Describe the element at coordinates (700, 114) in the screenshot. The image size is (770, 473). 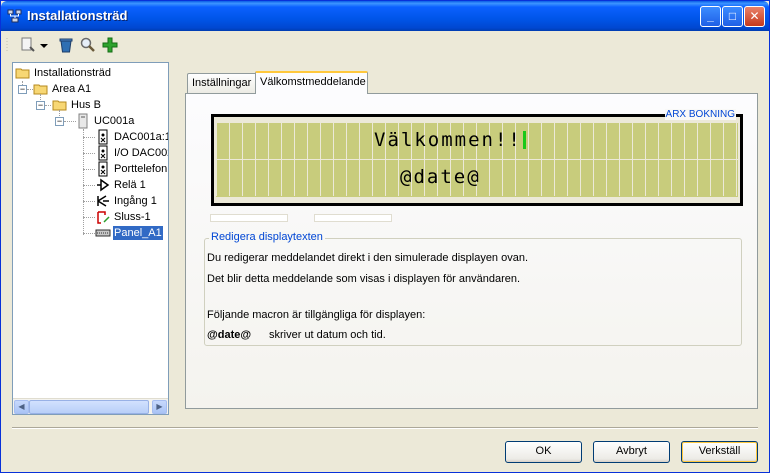
I see `display-title: ARX BOKNING` at that location.